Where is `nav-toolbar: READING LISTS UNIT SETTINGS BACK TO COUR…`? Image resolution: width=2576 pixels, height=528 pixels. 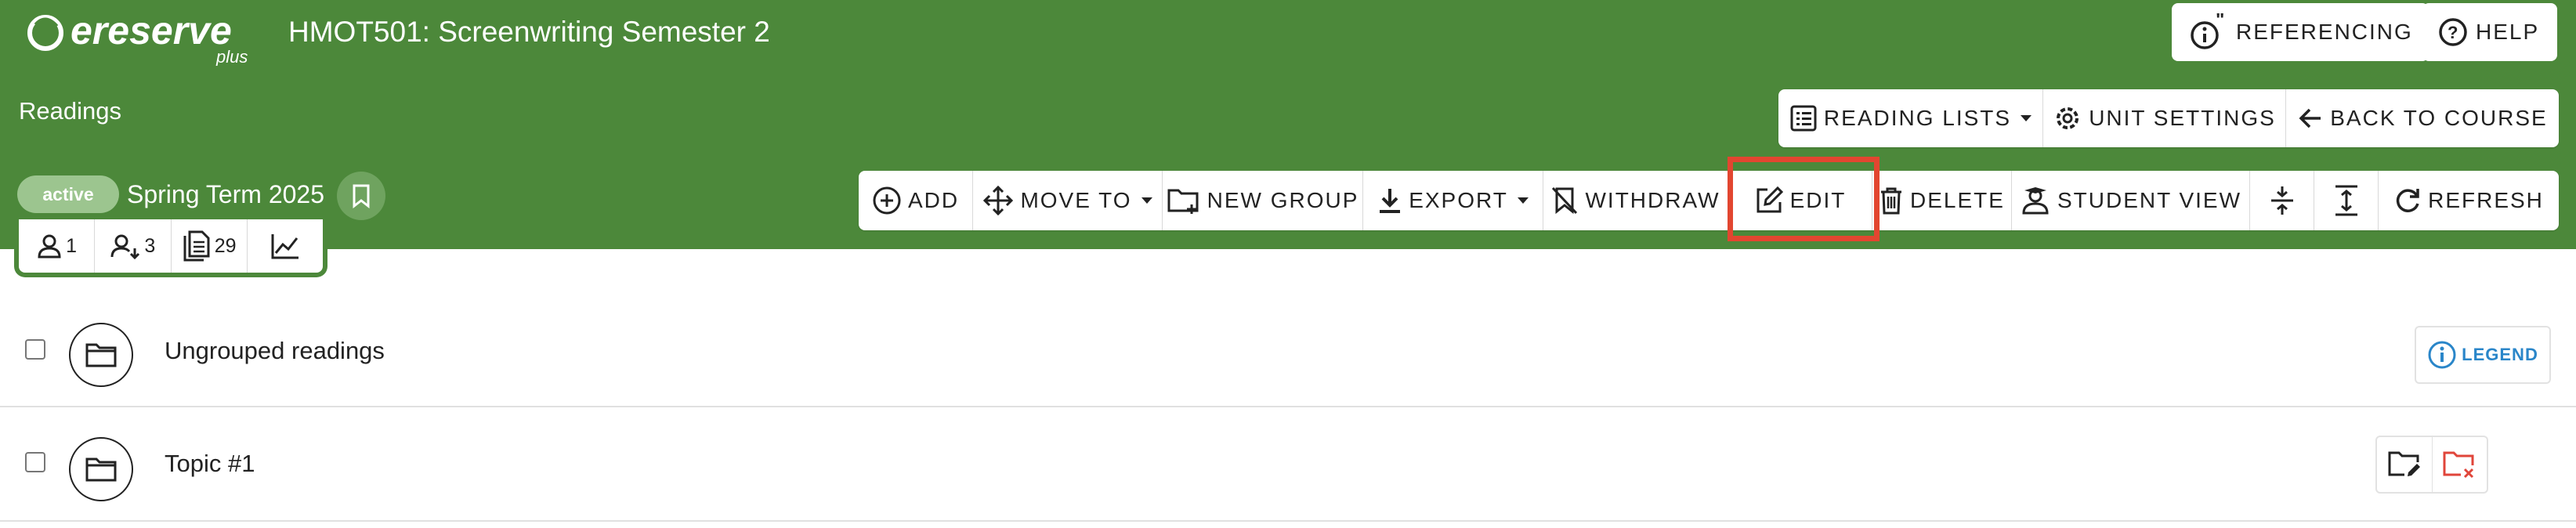 nav-toolbar: READING LISTS UNIT SETTINGS BACK TO COUR… is located at coordinates (2168, 118).